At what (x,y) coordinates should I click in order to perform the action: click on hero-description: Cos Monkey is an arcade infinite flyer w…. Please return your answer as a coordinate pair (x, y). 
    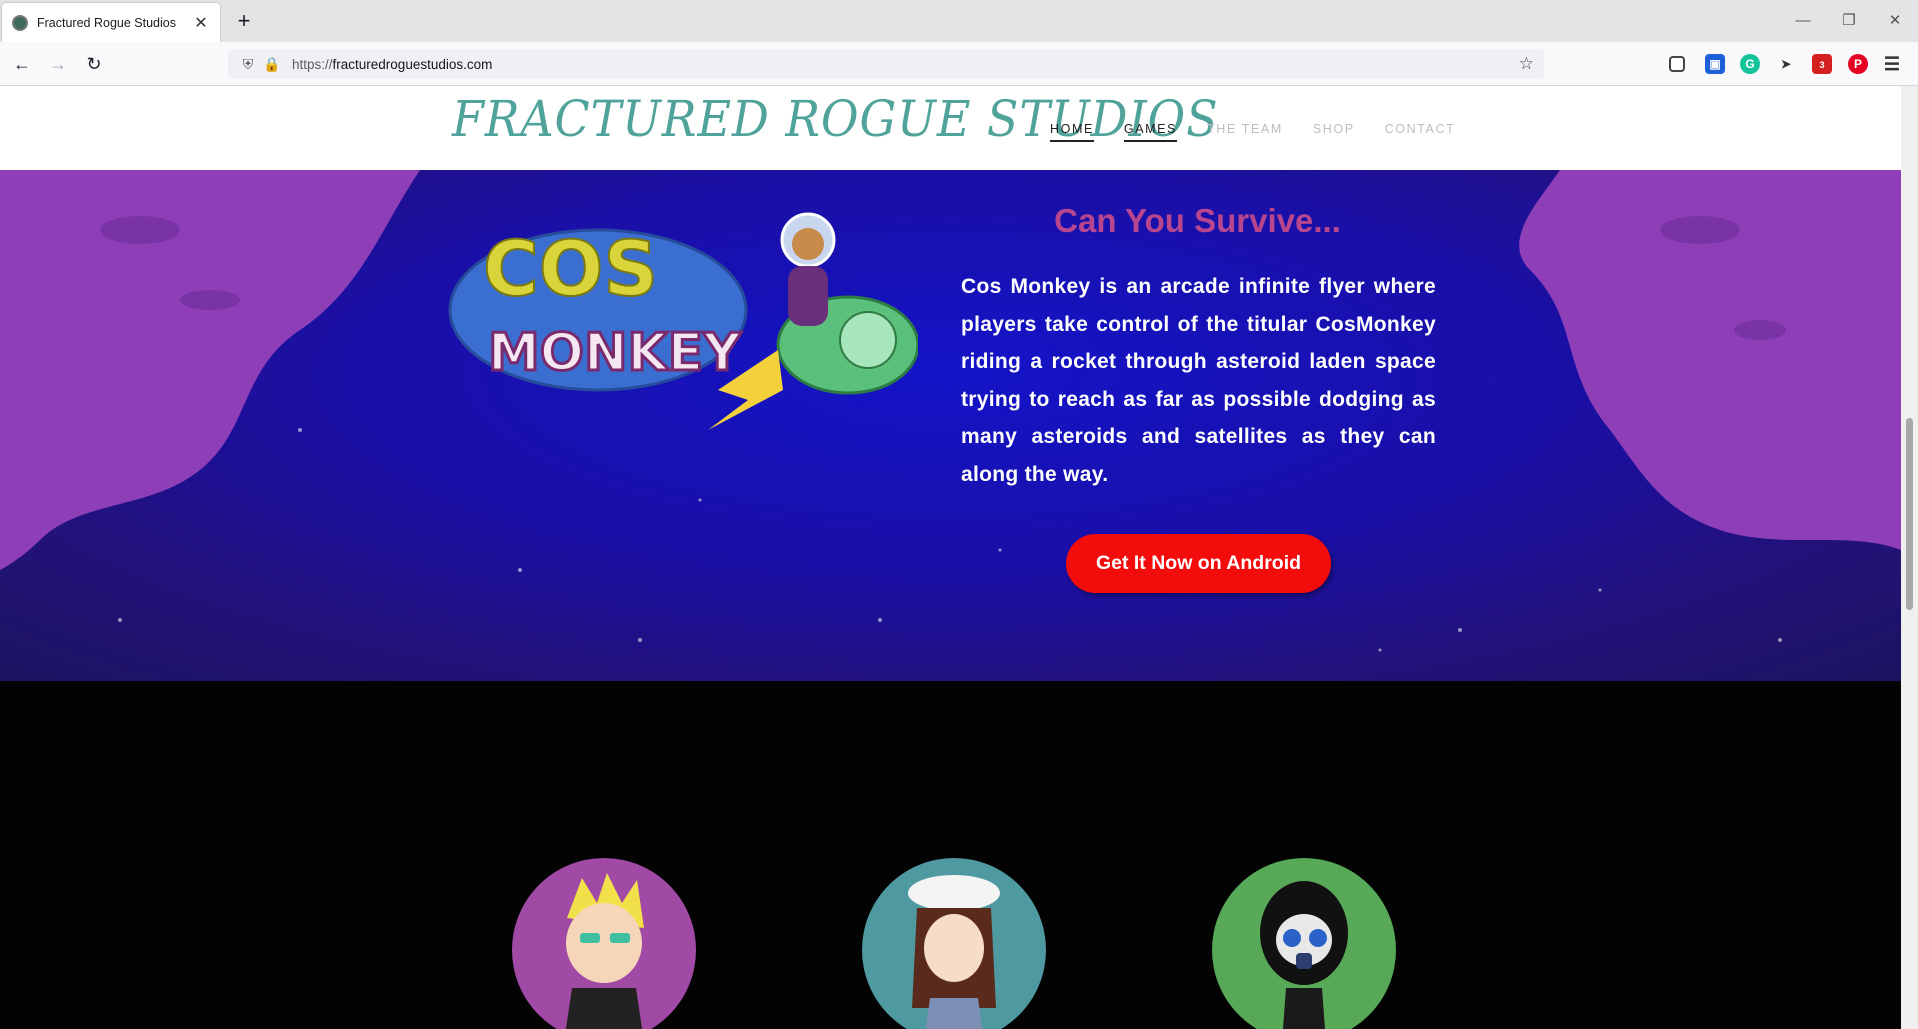
    Looking at the image, I should click on (1198, 380).